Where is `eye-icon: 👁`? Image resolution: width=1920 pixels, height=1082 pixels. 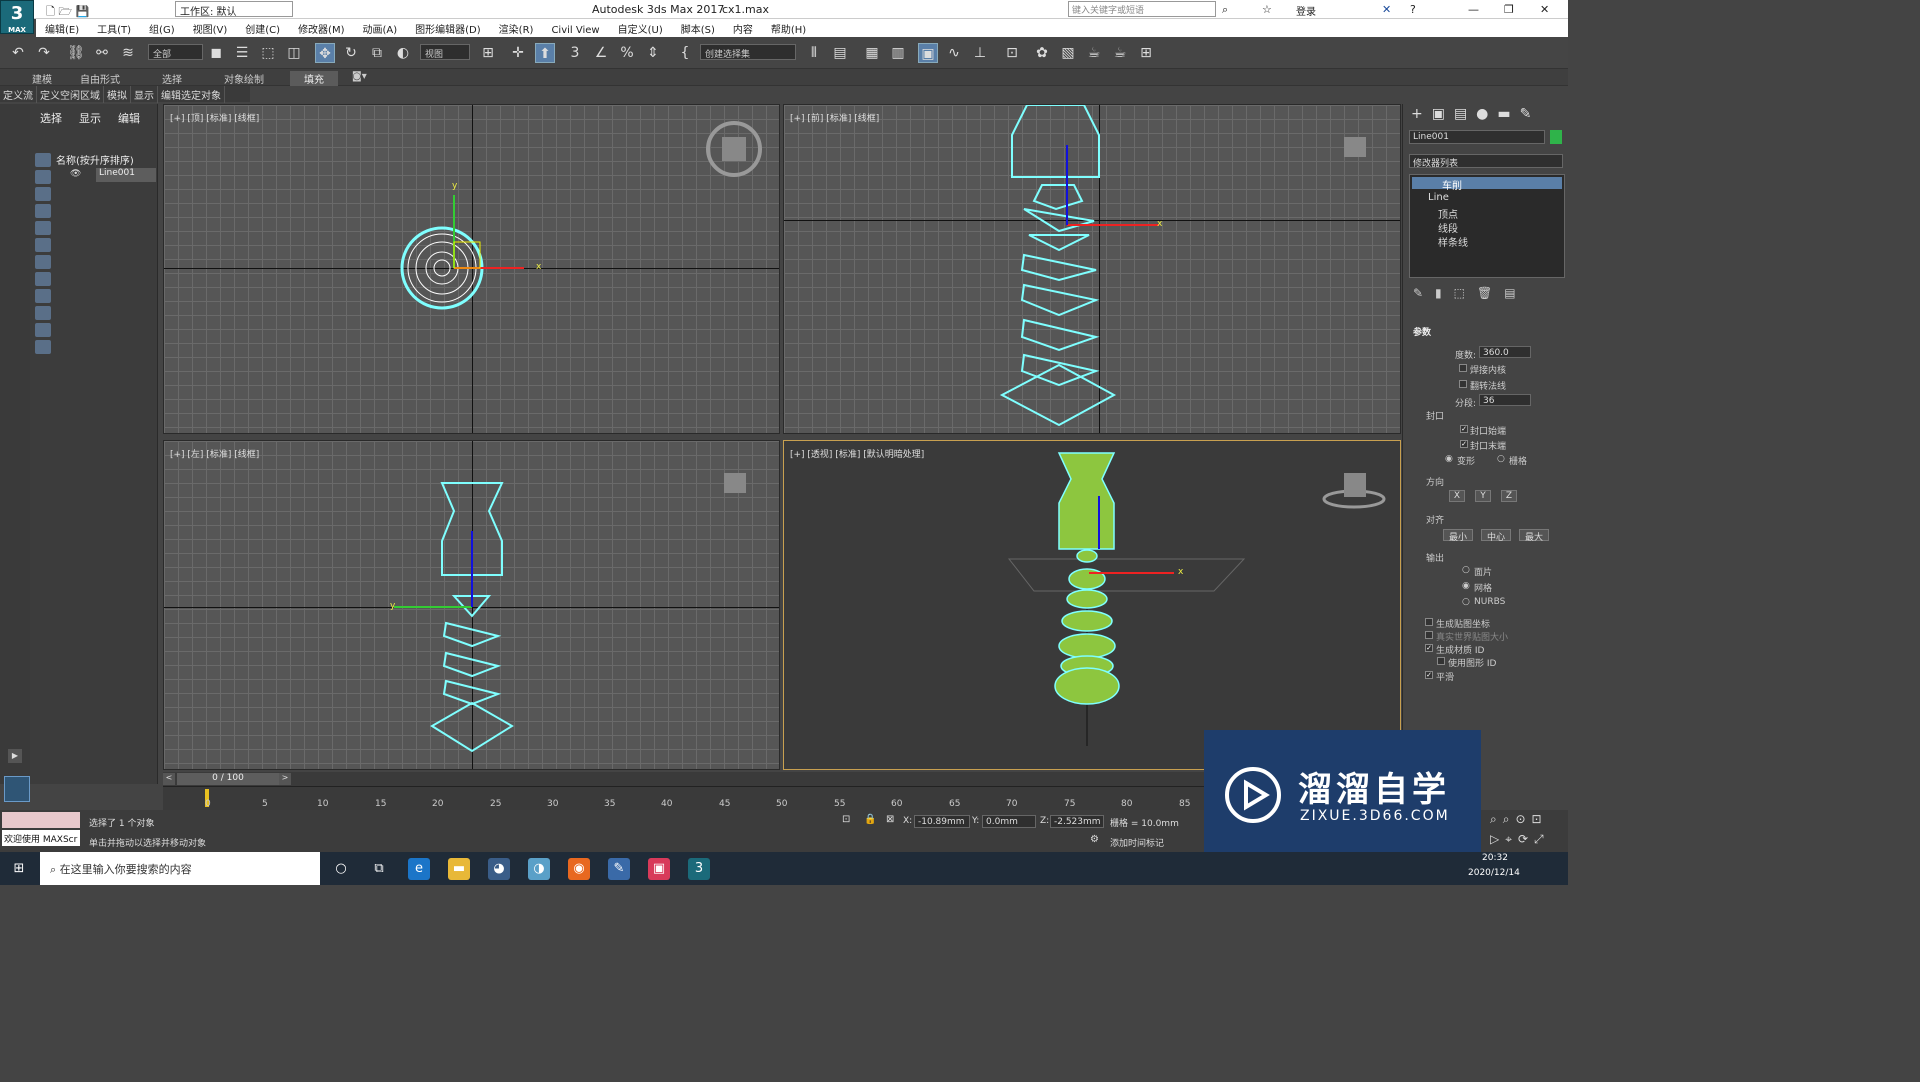 eye-icon: 👁 is located at coordinates (75, 174).